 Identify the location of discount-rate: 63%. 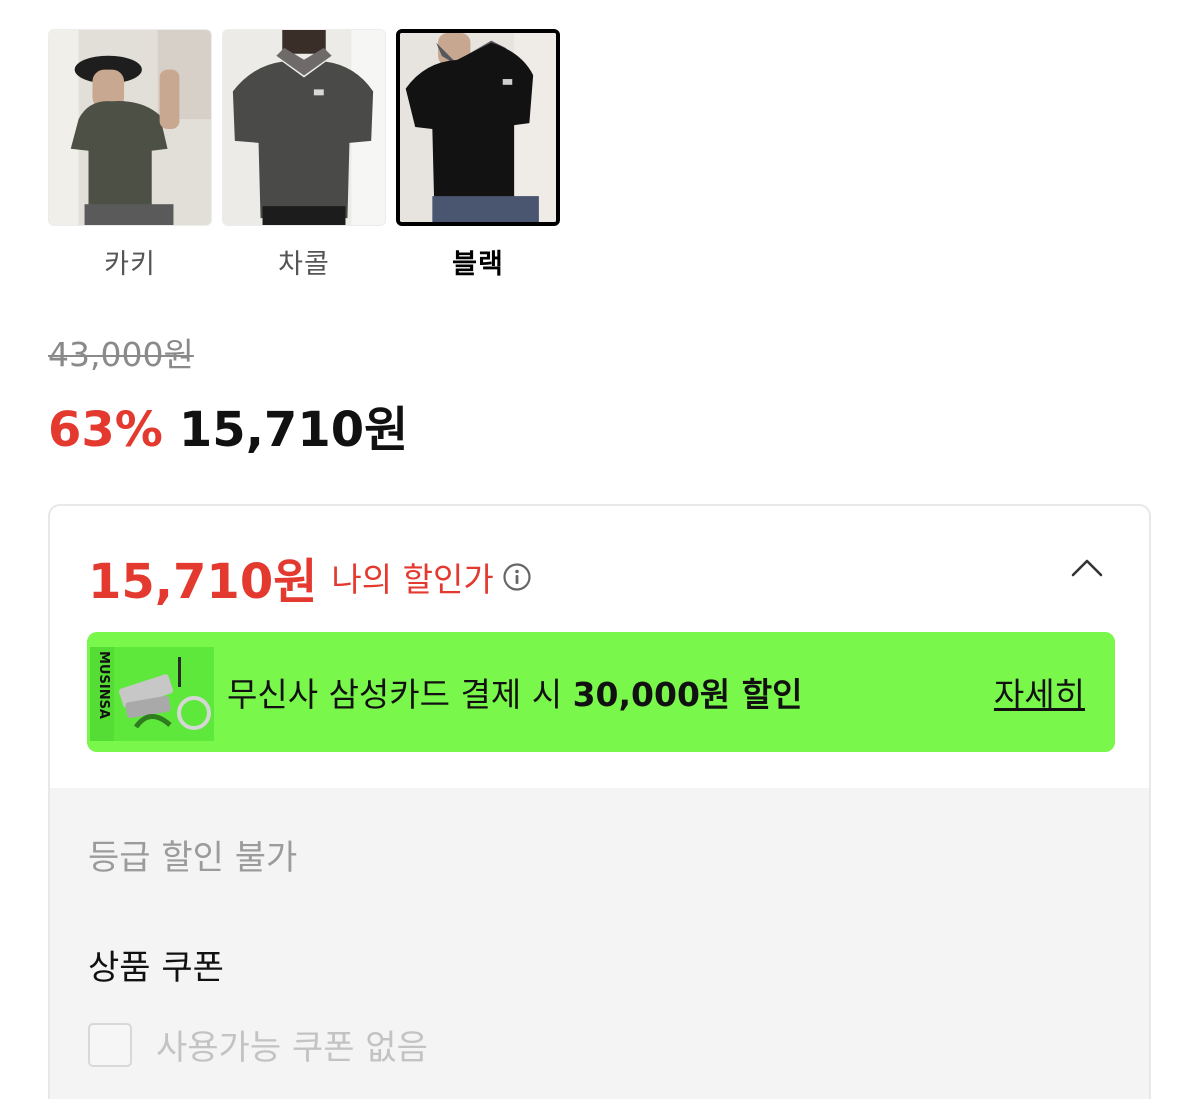
(105, 430).